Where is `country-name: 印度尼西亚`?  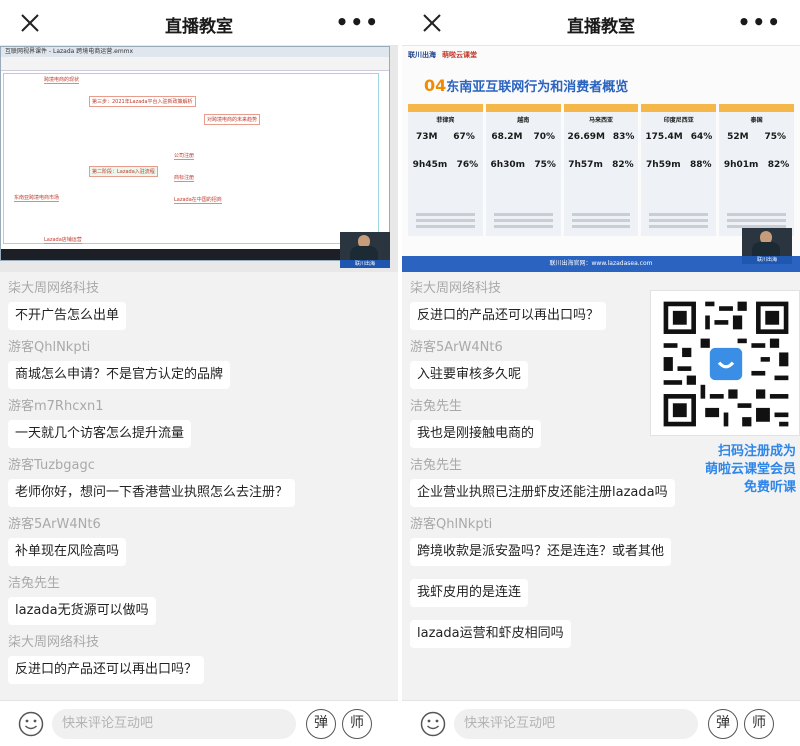 country-name: 印度尼西亚 is located at coordinates (678, 120).